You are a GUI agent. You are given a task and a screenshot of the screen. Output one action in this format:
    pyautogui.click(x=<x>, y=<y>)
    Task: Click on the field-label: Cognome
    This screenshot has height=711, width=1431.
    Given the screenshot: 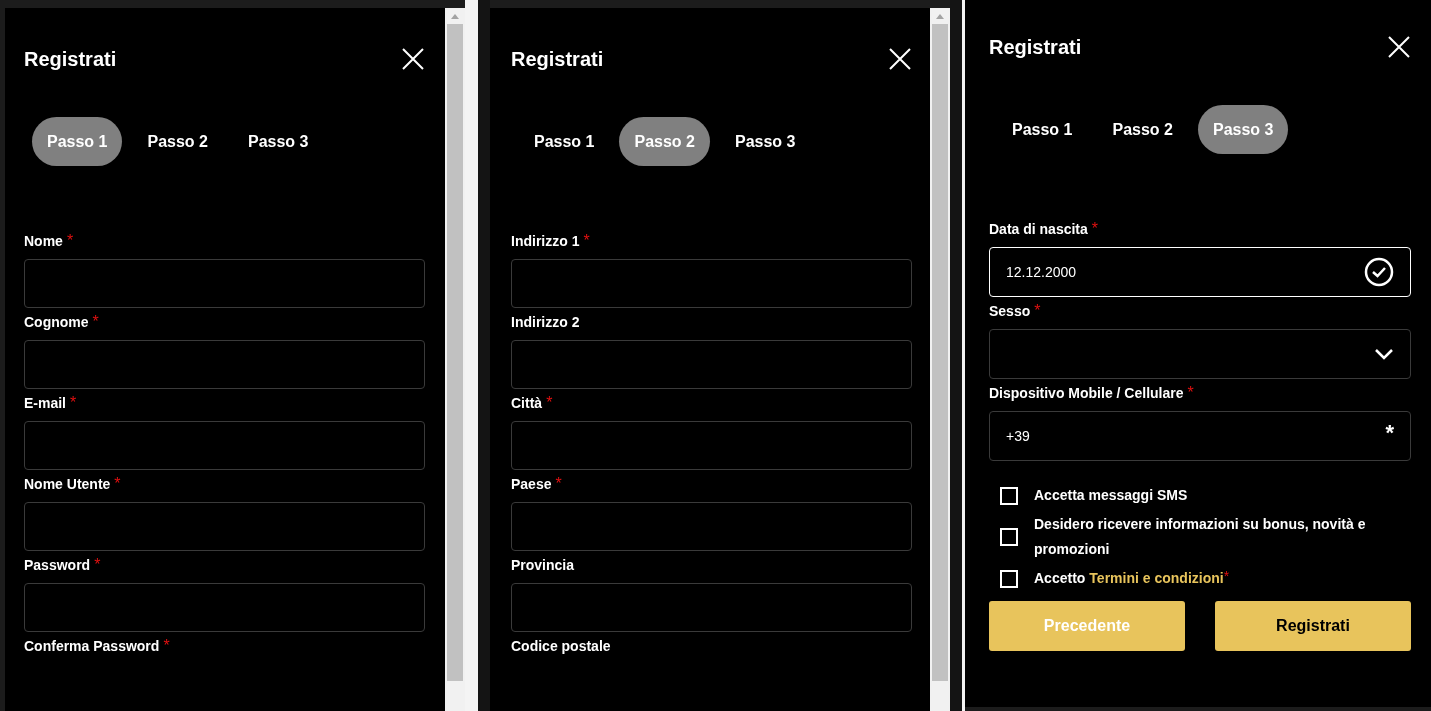 What is the action you would take?
    pyautogui.click(x=56, y=322)
    